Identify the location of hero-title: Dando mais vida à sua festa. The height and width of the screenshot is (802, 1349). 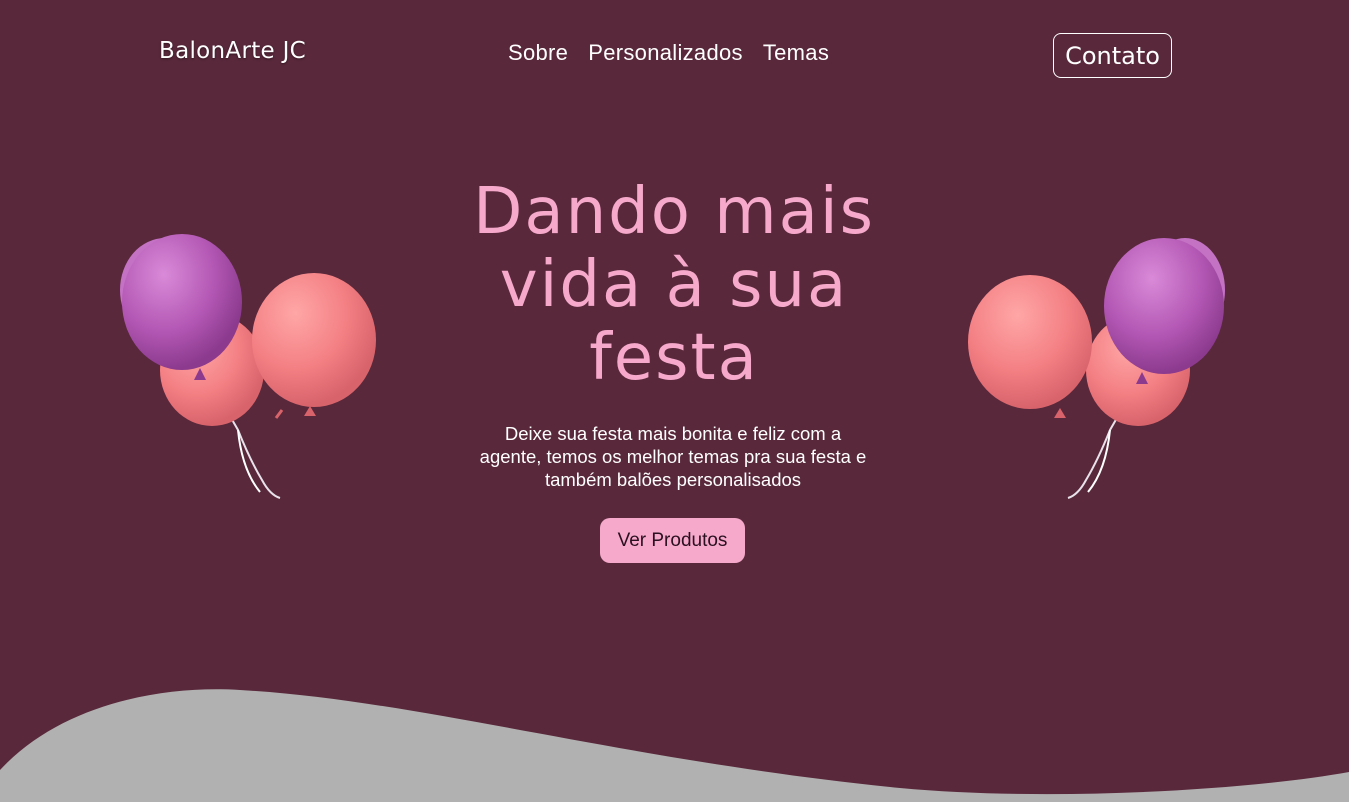
(674, 285).